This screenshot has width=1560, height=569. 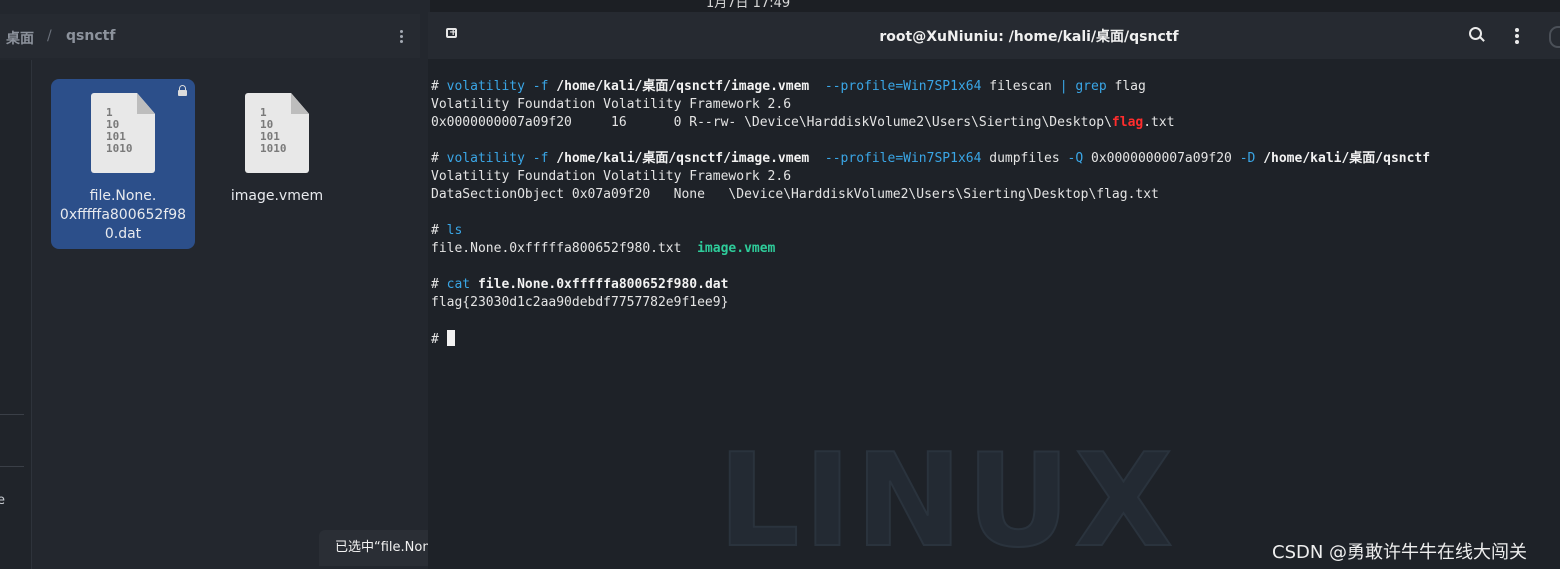 What do you see at coordinates (1159, 122) in the screenshot?
I see `terminal-text: .txt` at bounding box center [1159, 122].